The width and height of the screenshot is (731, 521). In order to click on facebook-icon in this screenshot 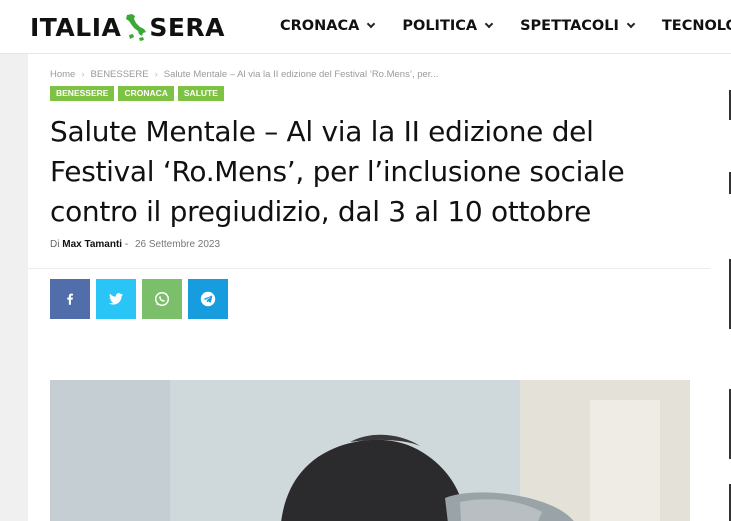, I will do `click(70, 299)`.